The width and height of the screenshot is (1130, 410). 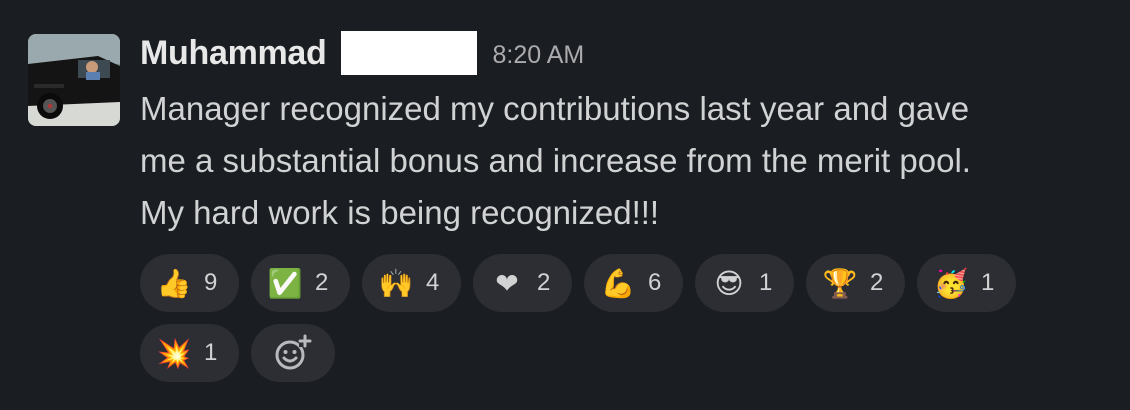 What do you see at coordinates (590, 353) in the screenshot?
I see `reaction-row: 💥 1` at bounding box center [590, 353].